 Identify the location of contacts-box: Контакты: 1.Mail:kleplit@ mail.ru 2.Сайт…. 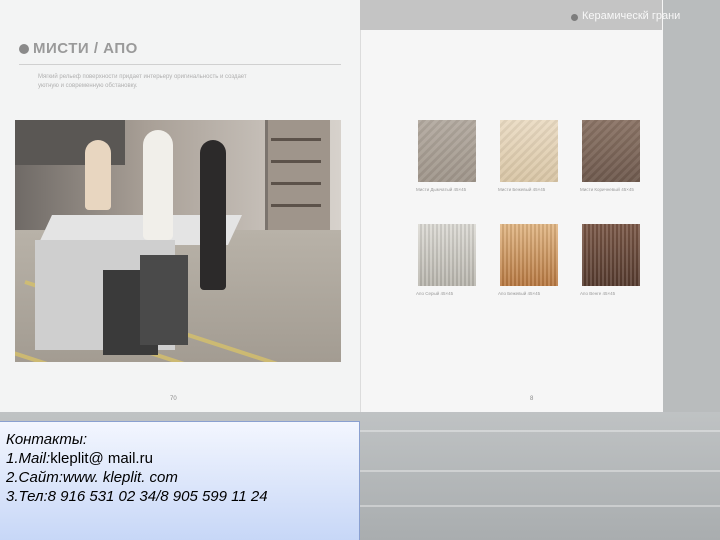
(180, 480).